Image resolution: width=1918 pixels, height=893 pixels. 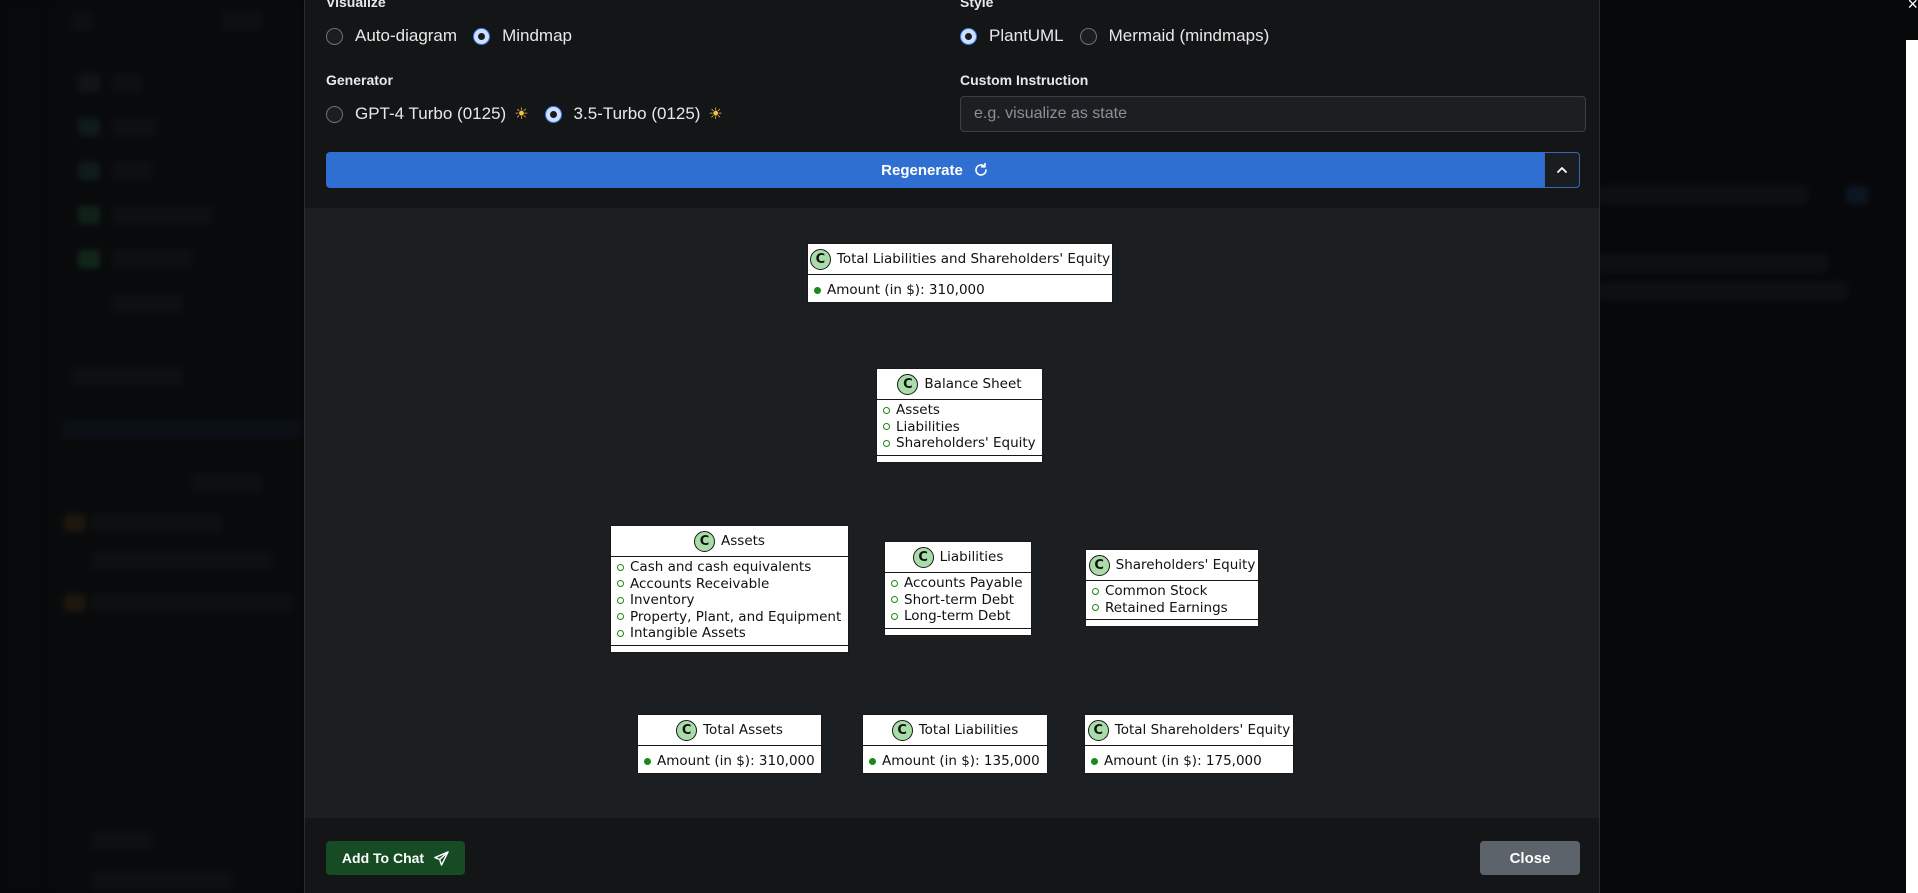 What do you see at coordinates (959, 616) in the screenshot?
I see `class-method: Long-term Debt` at bounding box center [959, 616].